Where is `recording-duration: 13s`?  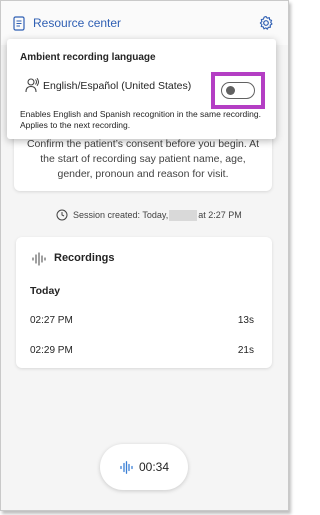 recording-duration: 13s is located at coordinates (245, 320).